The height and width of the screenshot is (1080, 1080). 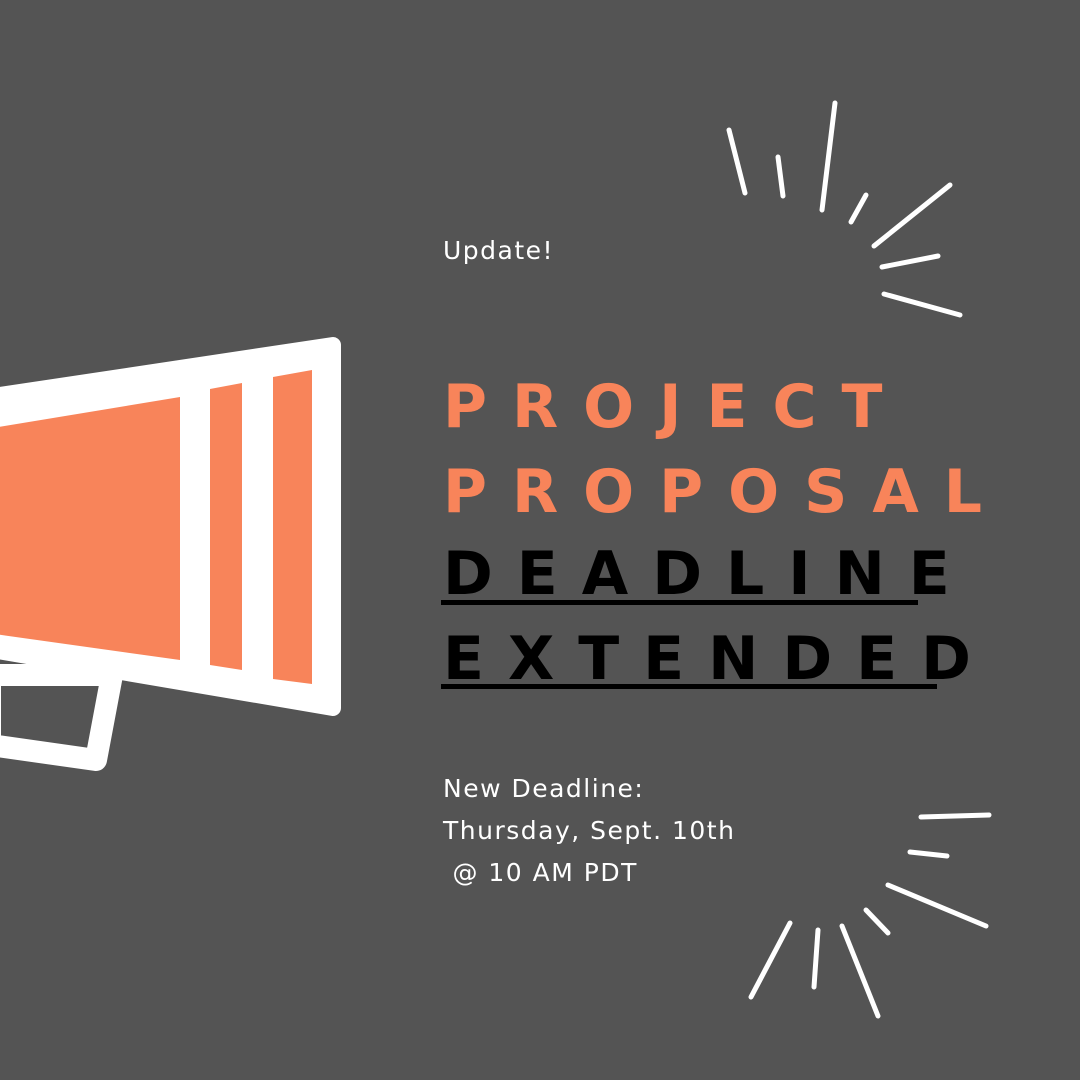 What do you see at coordinates (719, 659) in the screenshot?
I see `headline-line-extended: EXTENDED` at bounding box center [719, 659].